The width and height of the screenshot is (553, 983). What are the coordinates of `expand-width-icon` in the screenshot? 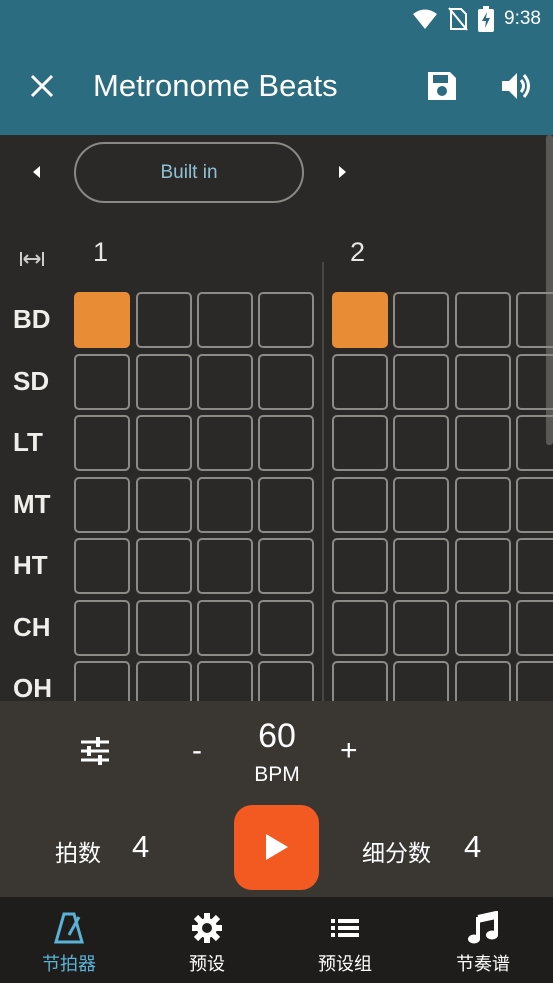 It's located at (32, 259).